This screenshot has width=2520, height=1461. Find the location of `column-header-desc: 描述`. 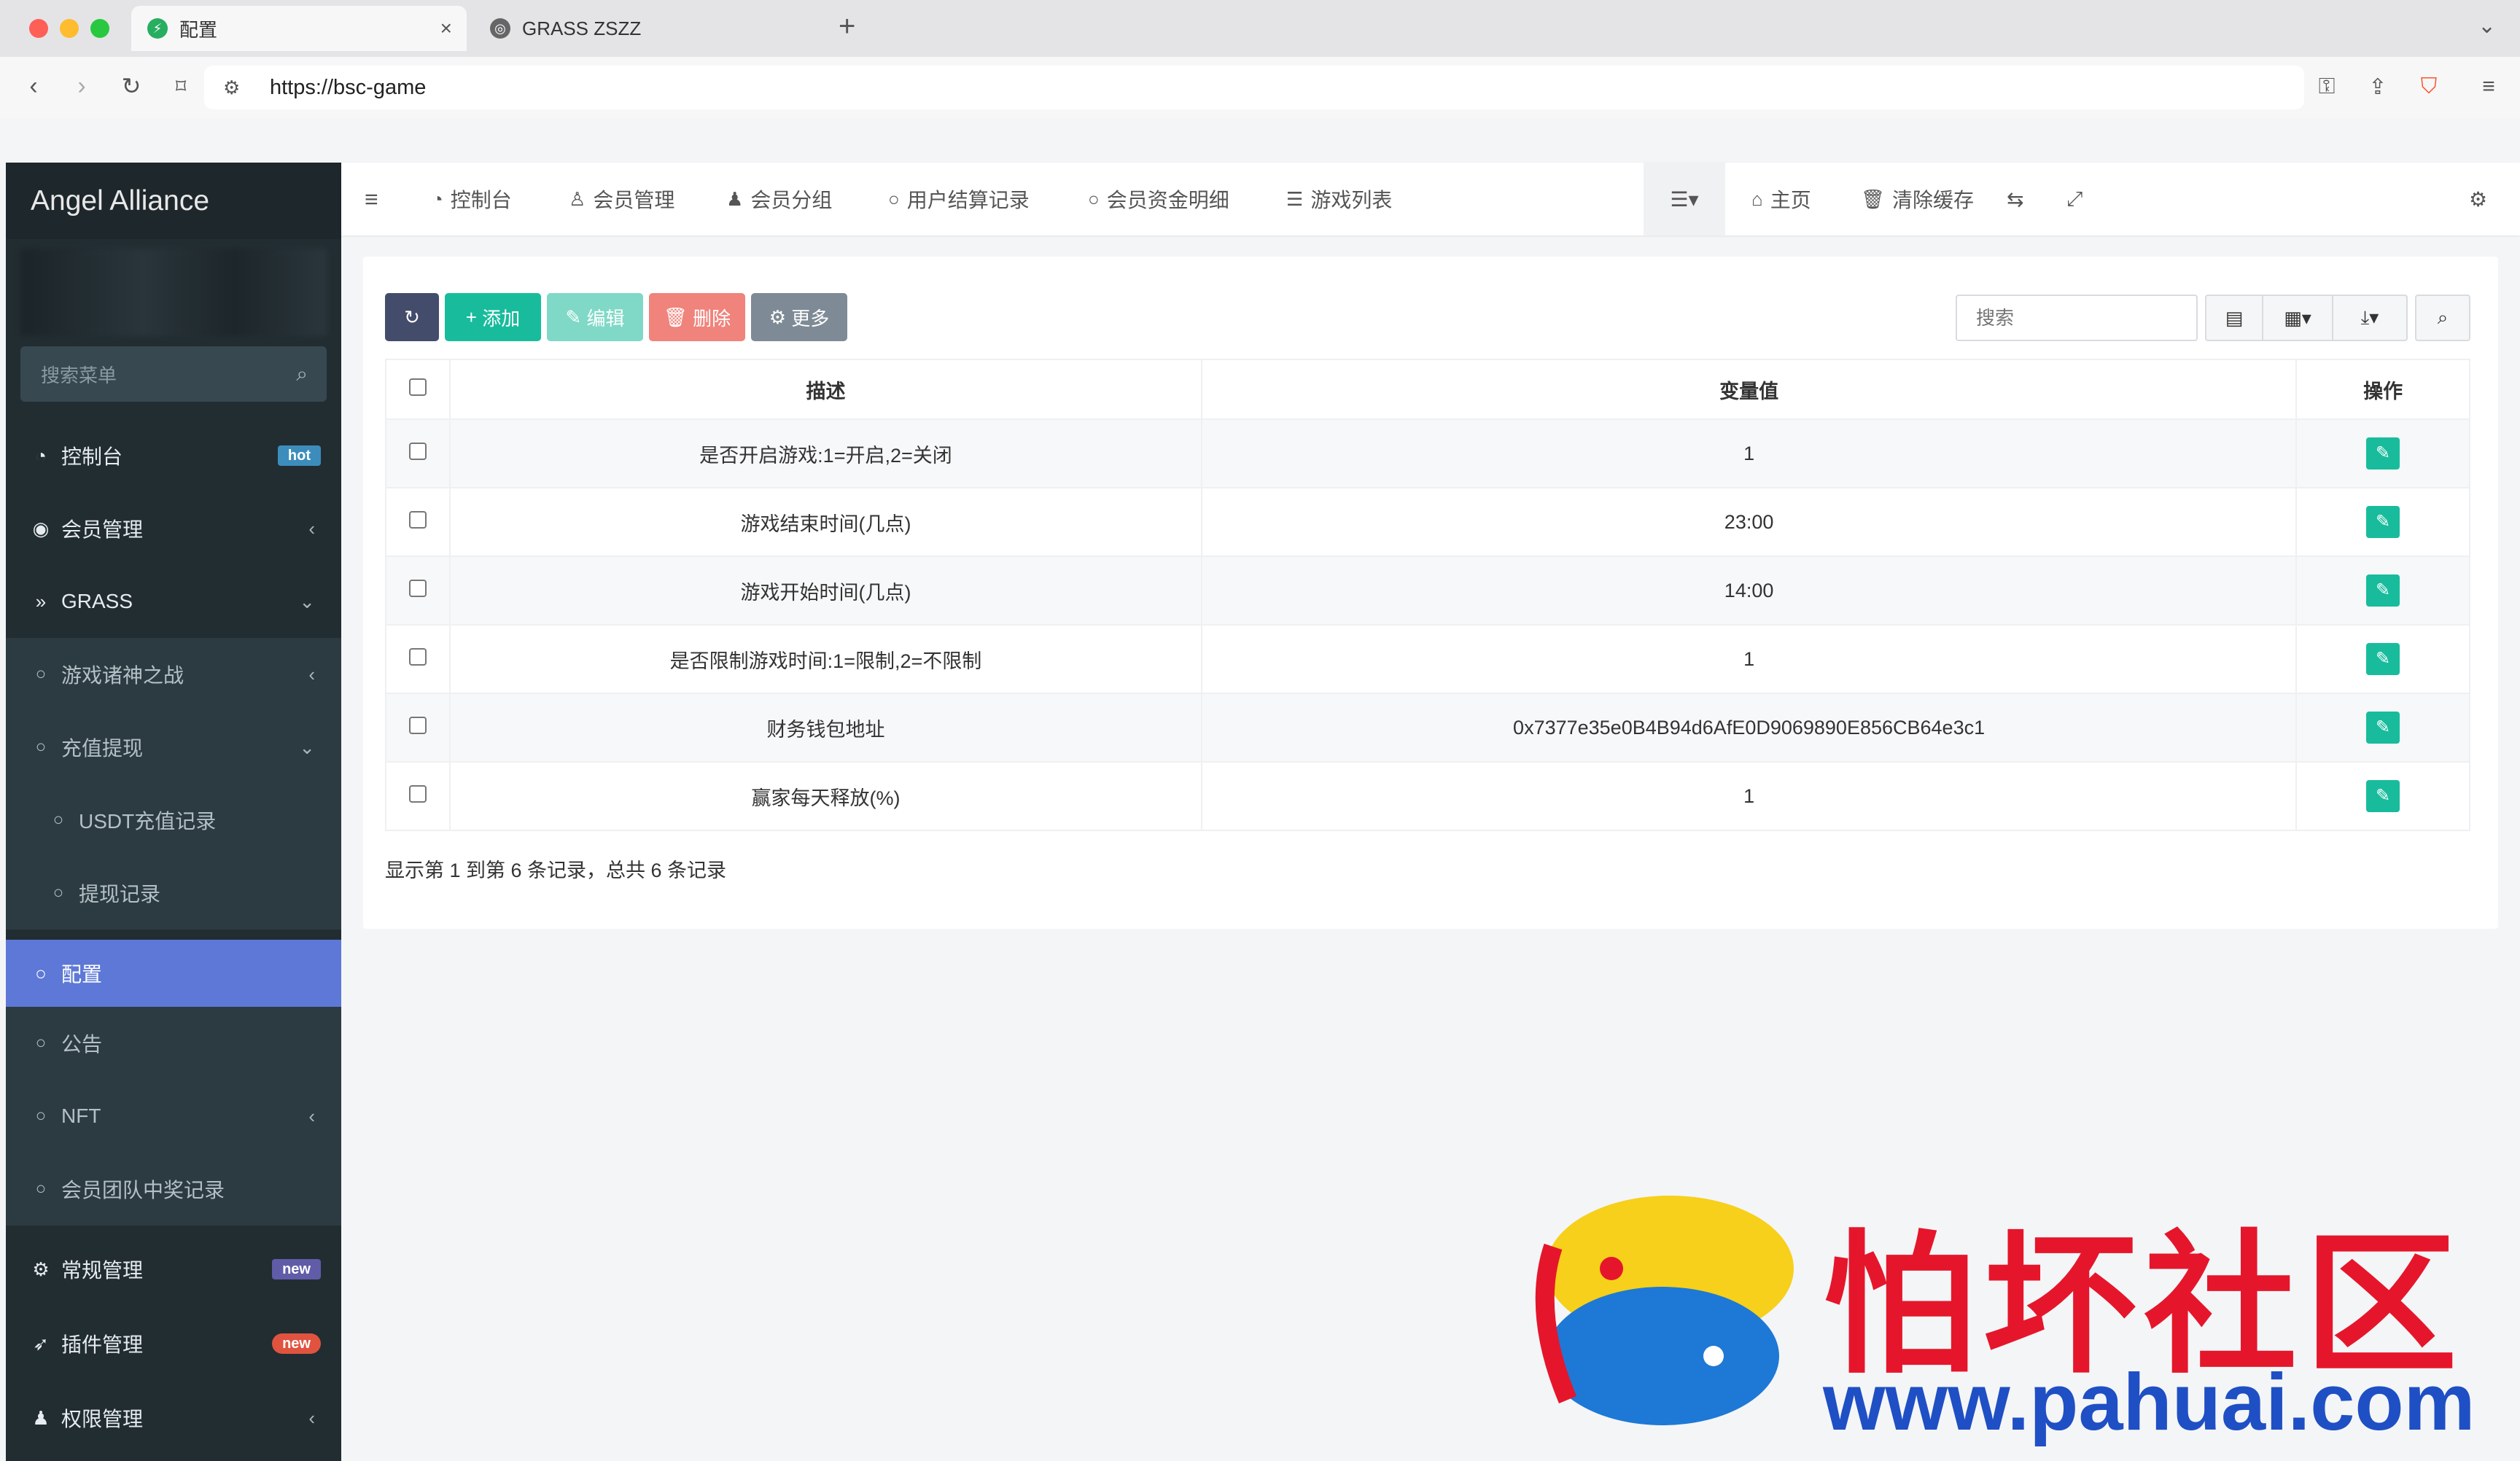

column-header-desc: 描述 is located at coordinates (825, 389).